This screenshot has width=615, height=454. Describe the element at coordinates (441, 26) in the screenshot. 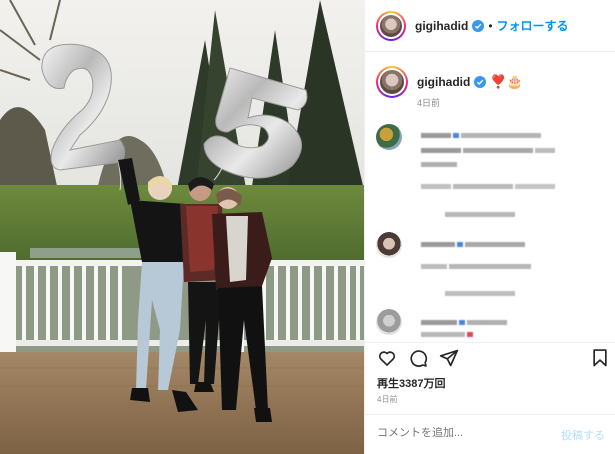

I see `username-link: gigihadid` at that location.